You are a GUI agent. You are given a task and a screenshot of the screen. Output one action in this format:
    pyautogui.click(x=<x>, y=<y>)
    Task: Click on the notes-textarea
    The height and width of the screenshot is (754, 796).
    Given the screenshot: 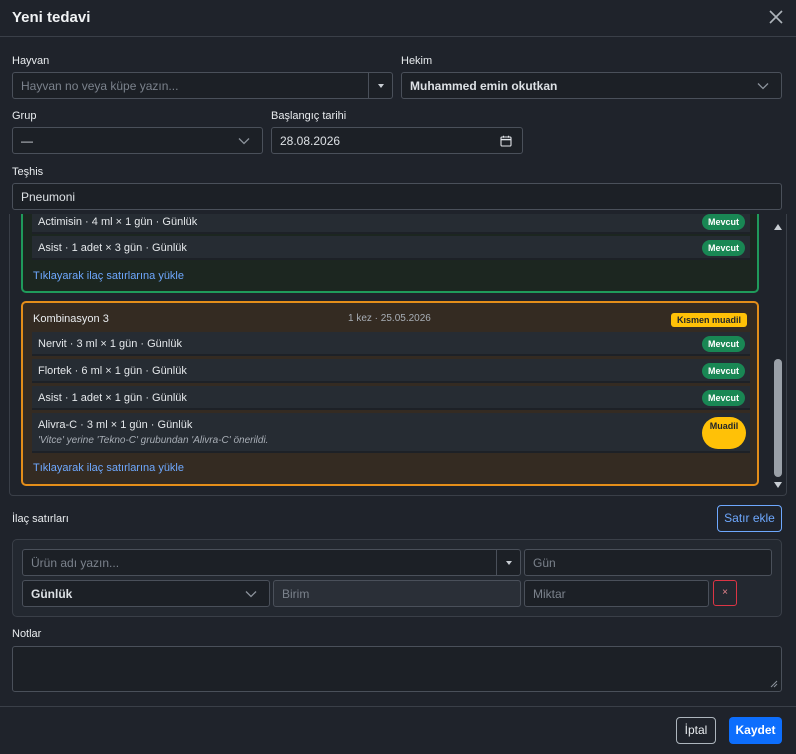 What is the action you would take?
    pyautogui.click(x=397, y=669)
    